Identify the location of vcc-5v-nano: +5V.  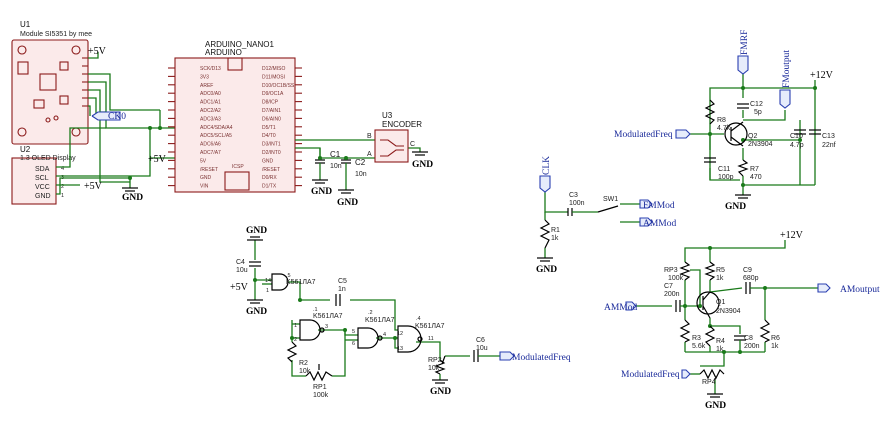
(157, 159).